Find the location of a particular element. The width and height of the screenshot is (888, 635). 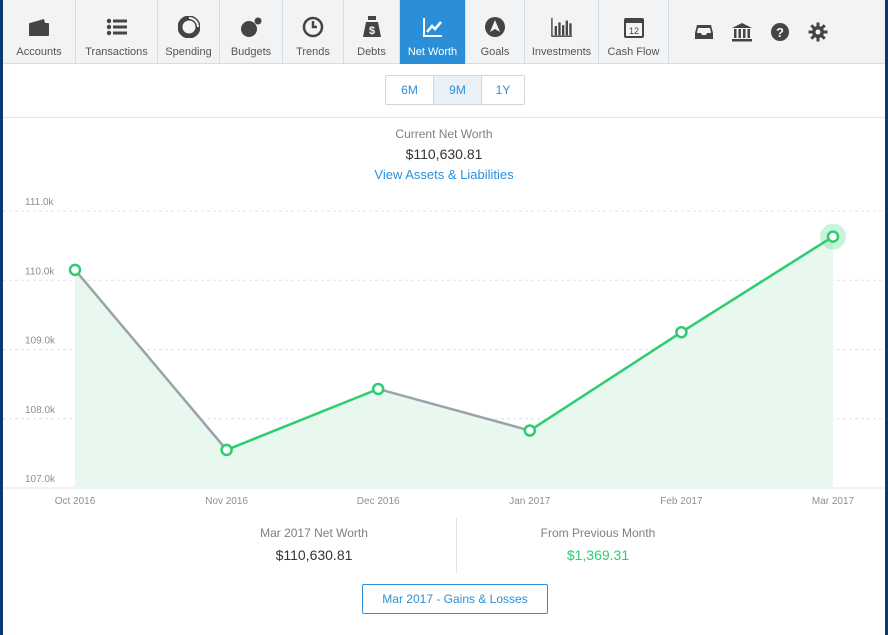

nav-item-spending: Spending is located at coordinates (189, 32).